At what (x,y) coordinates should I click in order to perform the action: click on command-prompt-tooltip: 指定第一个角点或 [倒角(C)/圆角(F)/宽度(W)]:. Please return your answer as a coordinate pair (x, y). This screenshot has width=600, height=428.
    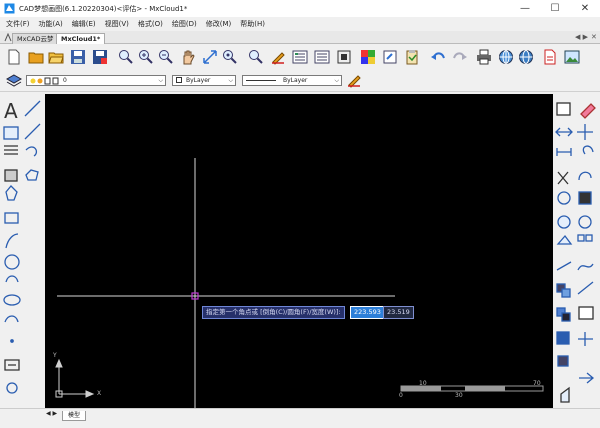
    Looking at the image, I should click on (273, 312).